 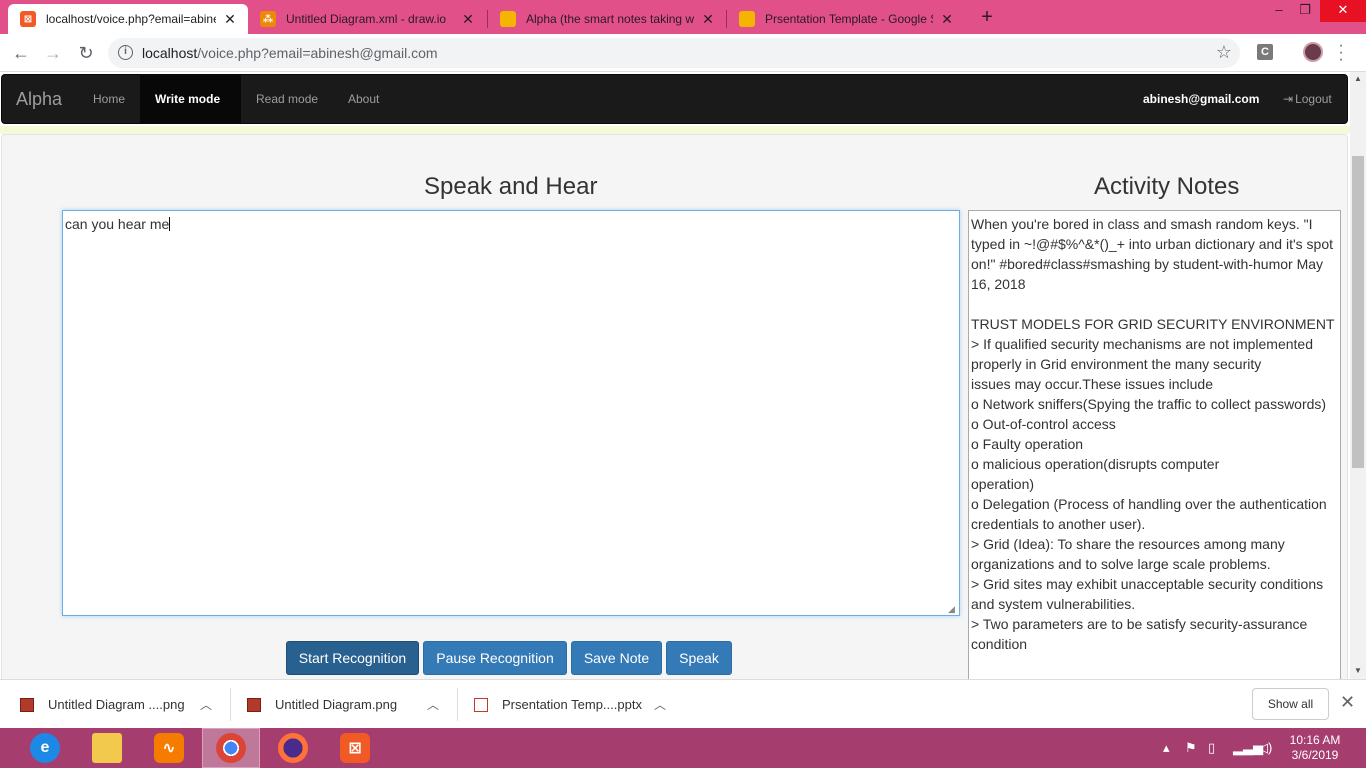 What do you see at coordinates (1211, 748) in the screenshot?
I see `battery-icon: ▯` at bounding box center [1211, 748].